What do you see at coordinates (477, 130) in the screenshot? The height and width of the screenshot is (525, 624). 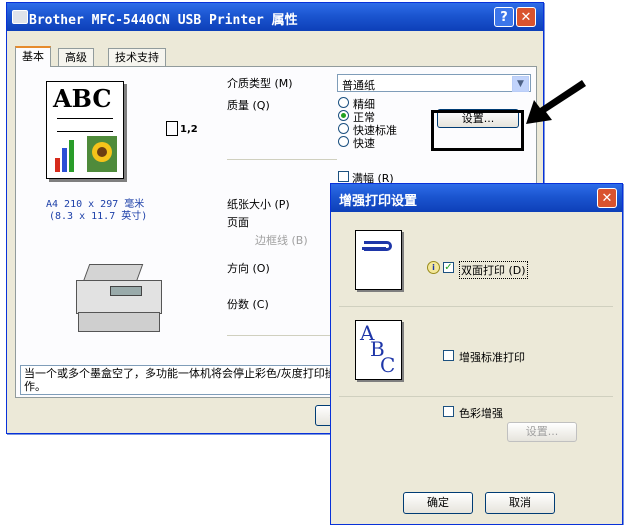 I see `settings-highlight-box` at bounding box center [477, 130].